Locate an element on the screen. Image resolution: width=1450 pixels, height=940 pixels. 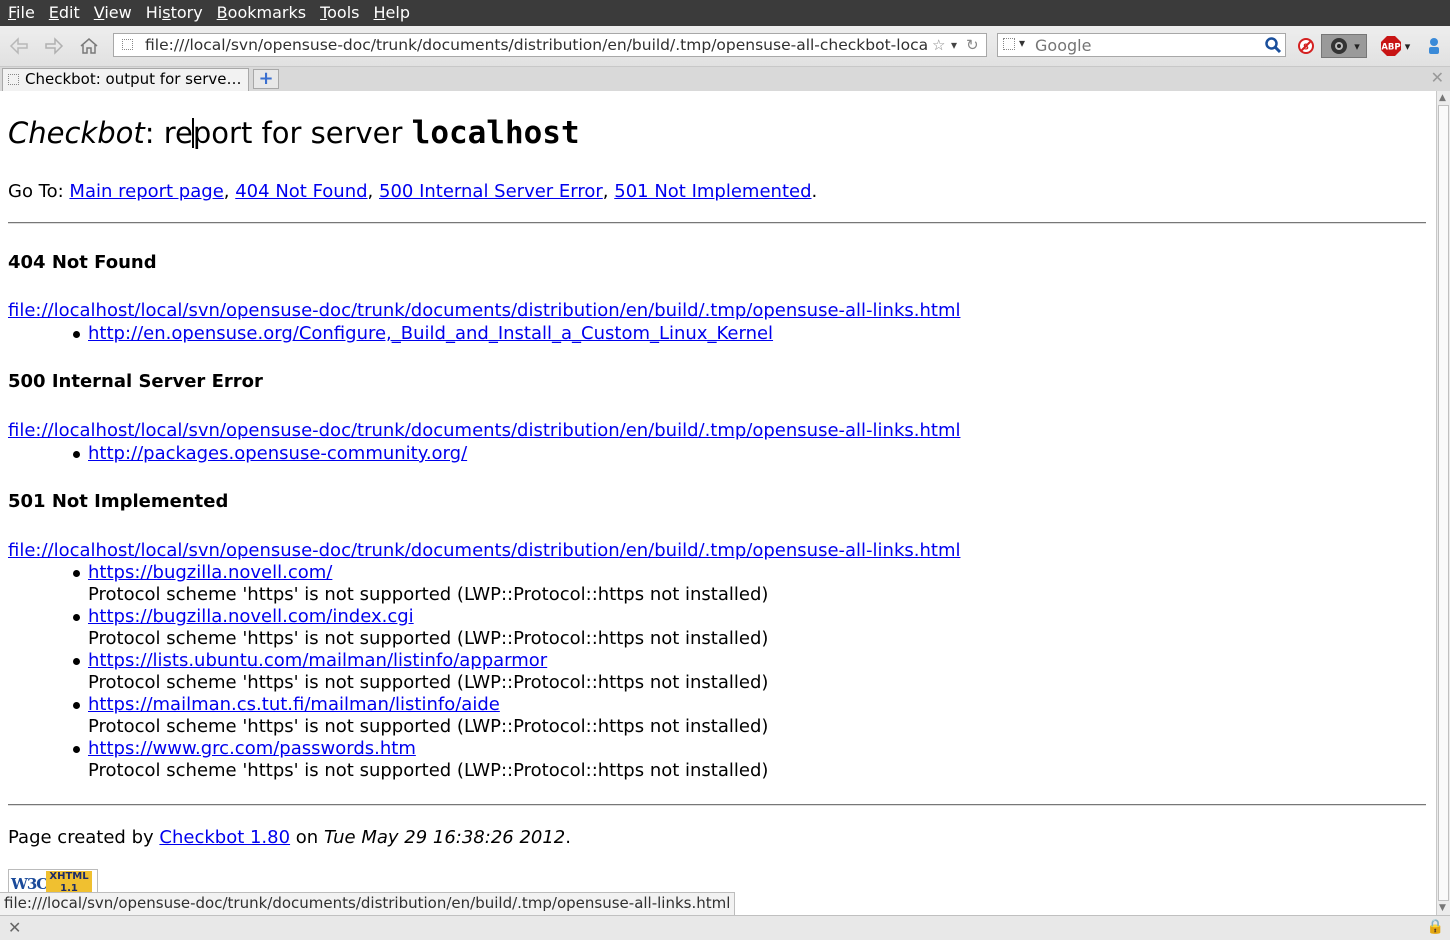
title-part1: re is located at coordinates (173, 133).